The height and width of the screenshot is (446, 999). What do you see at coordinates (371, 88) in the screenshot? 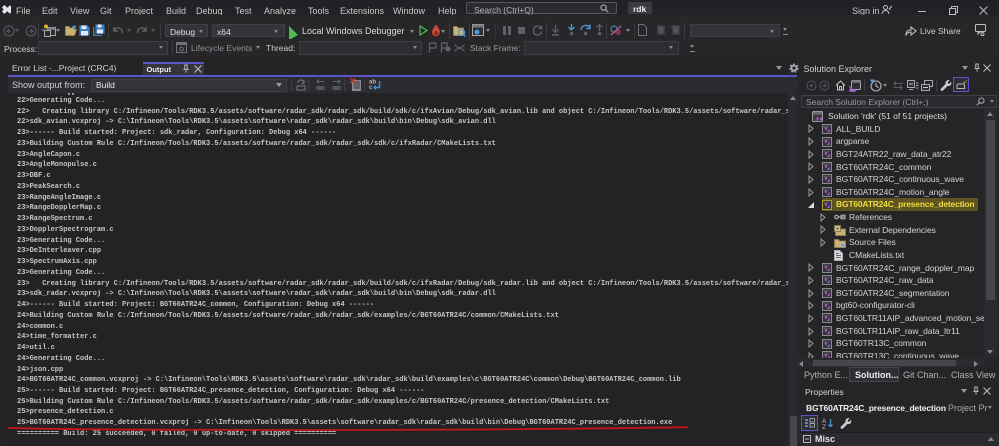
I see `svg-text: c` at bounding box center [371, 88].